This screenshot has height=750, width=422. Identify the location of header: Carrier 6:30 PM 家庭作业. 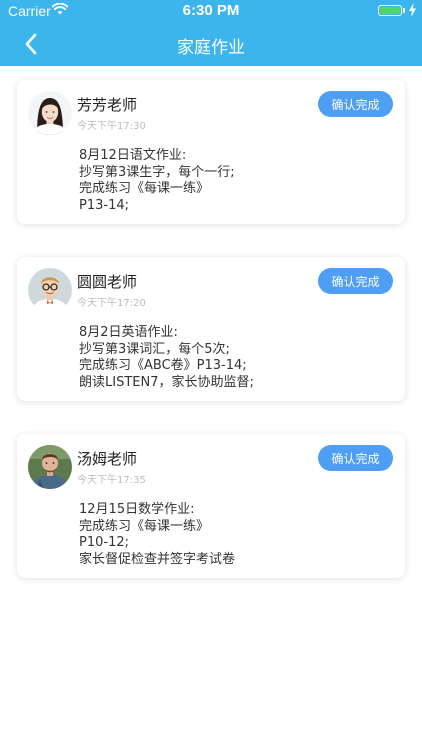
(211, 33).